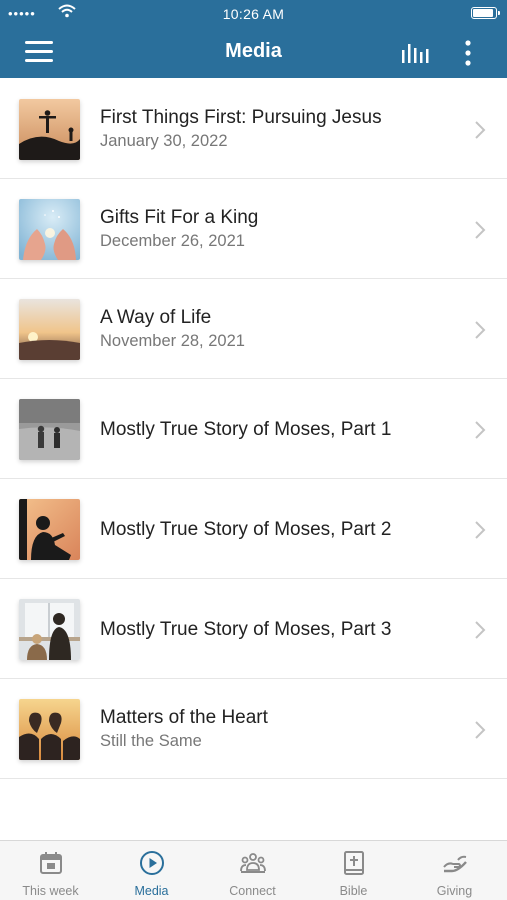 Image resolution: width=507 pixels, height=900 pixels. I want to click on media-title: Gifts Fit For a King, so click(179, 217).